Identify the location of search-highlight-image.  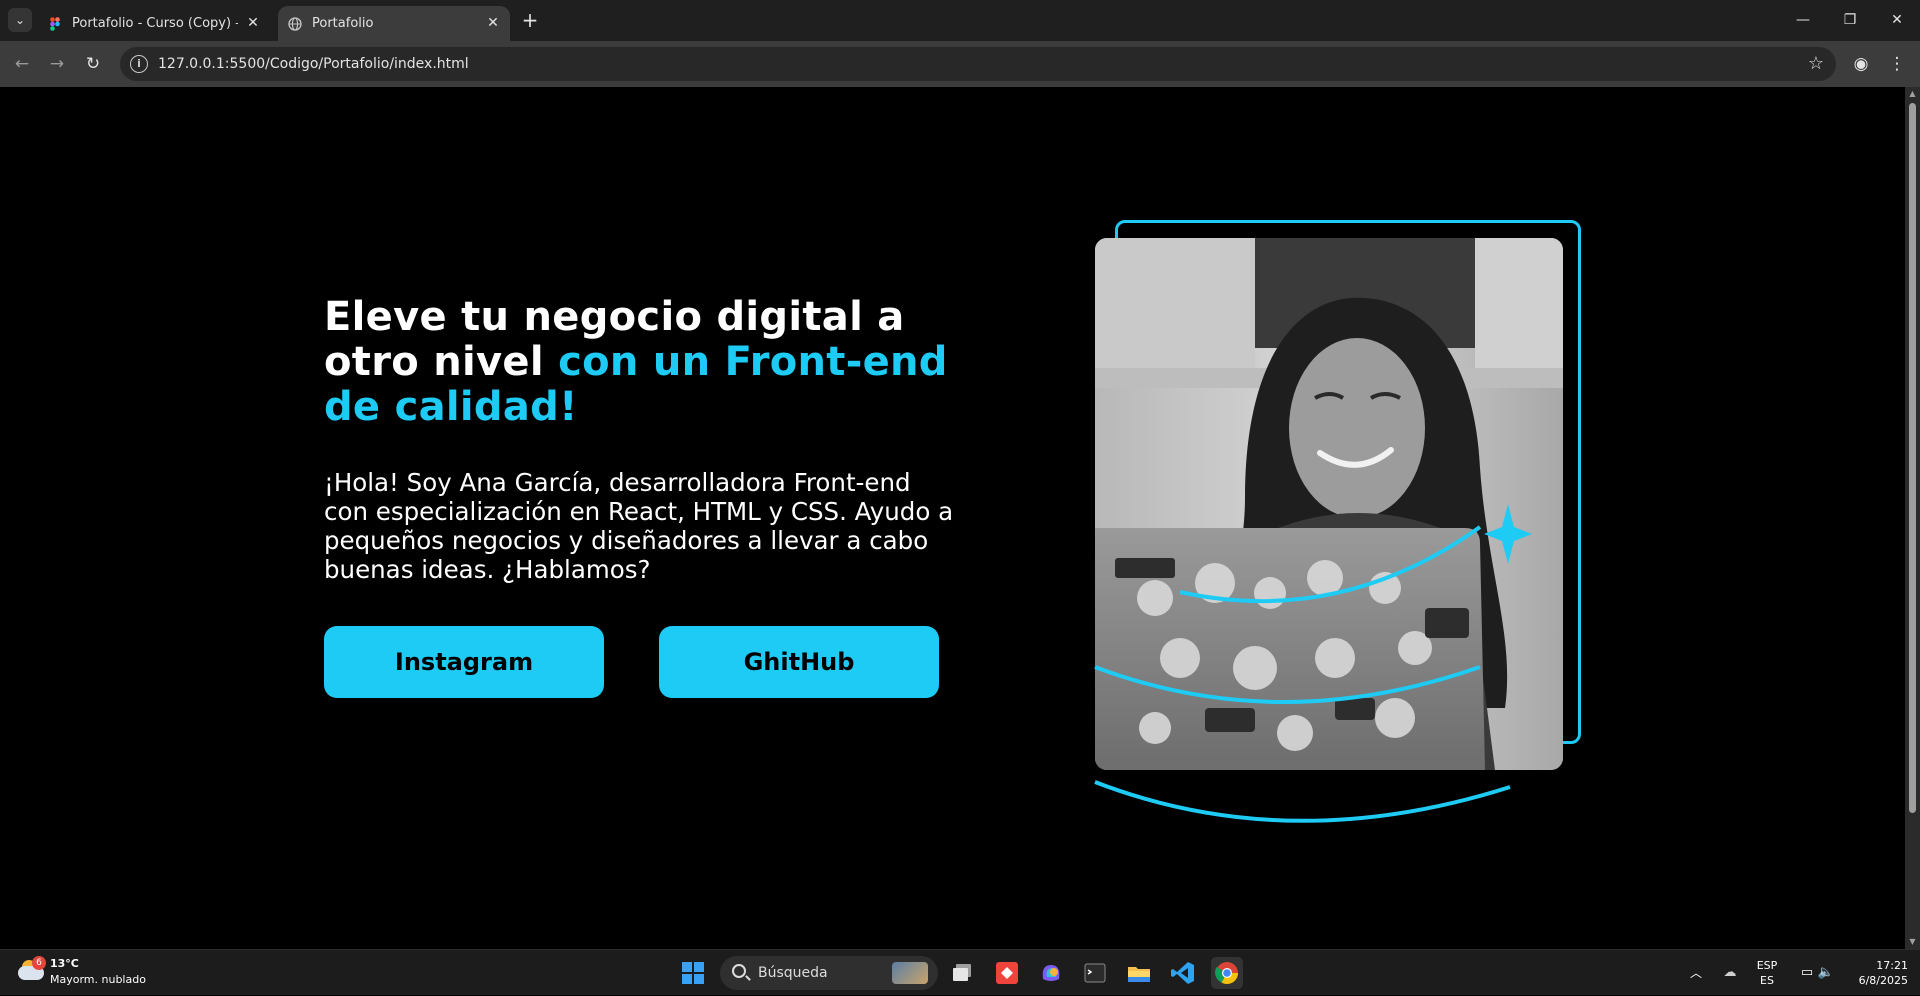
(910, 973).